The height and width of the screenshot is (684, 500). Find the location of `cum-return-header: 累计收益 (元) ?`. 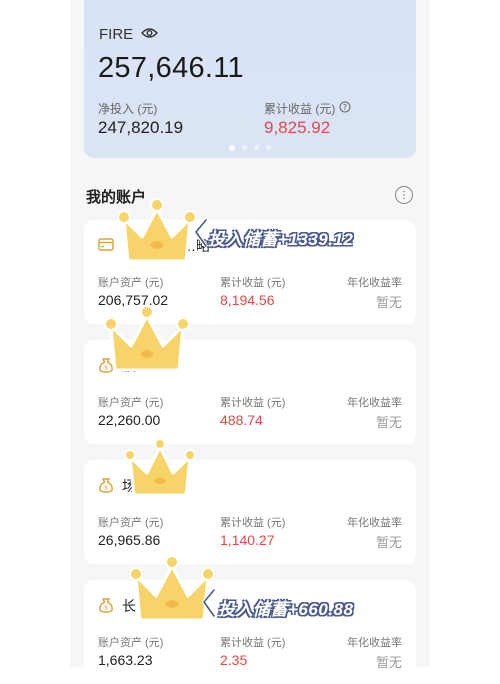

cum-return-header: 累计收益 (元) ? is located at coordinates (307, 108).